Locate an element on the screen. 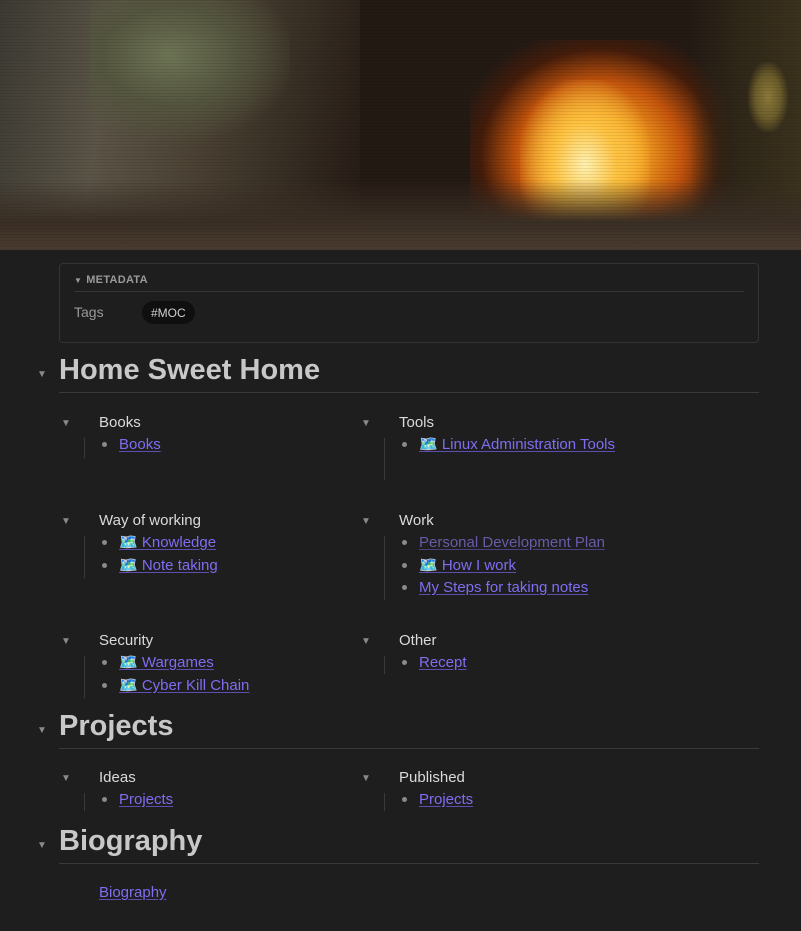 The image size is (801, 931). unresolved-link: Personal Development Plan is located at coordinates (512, 542).